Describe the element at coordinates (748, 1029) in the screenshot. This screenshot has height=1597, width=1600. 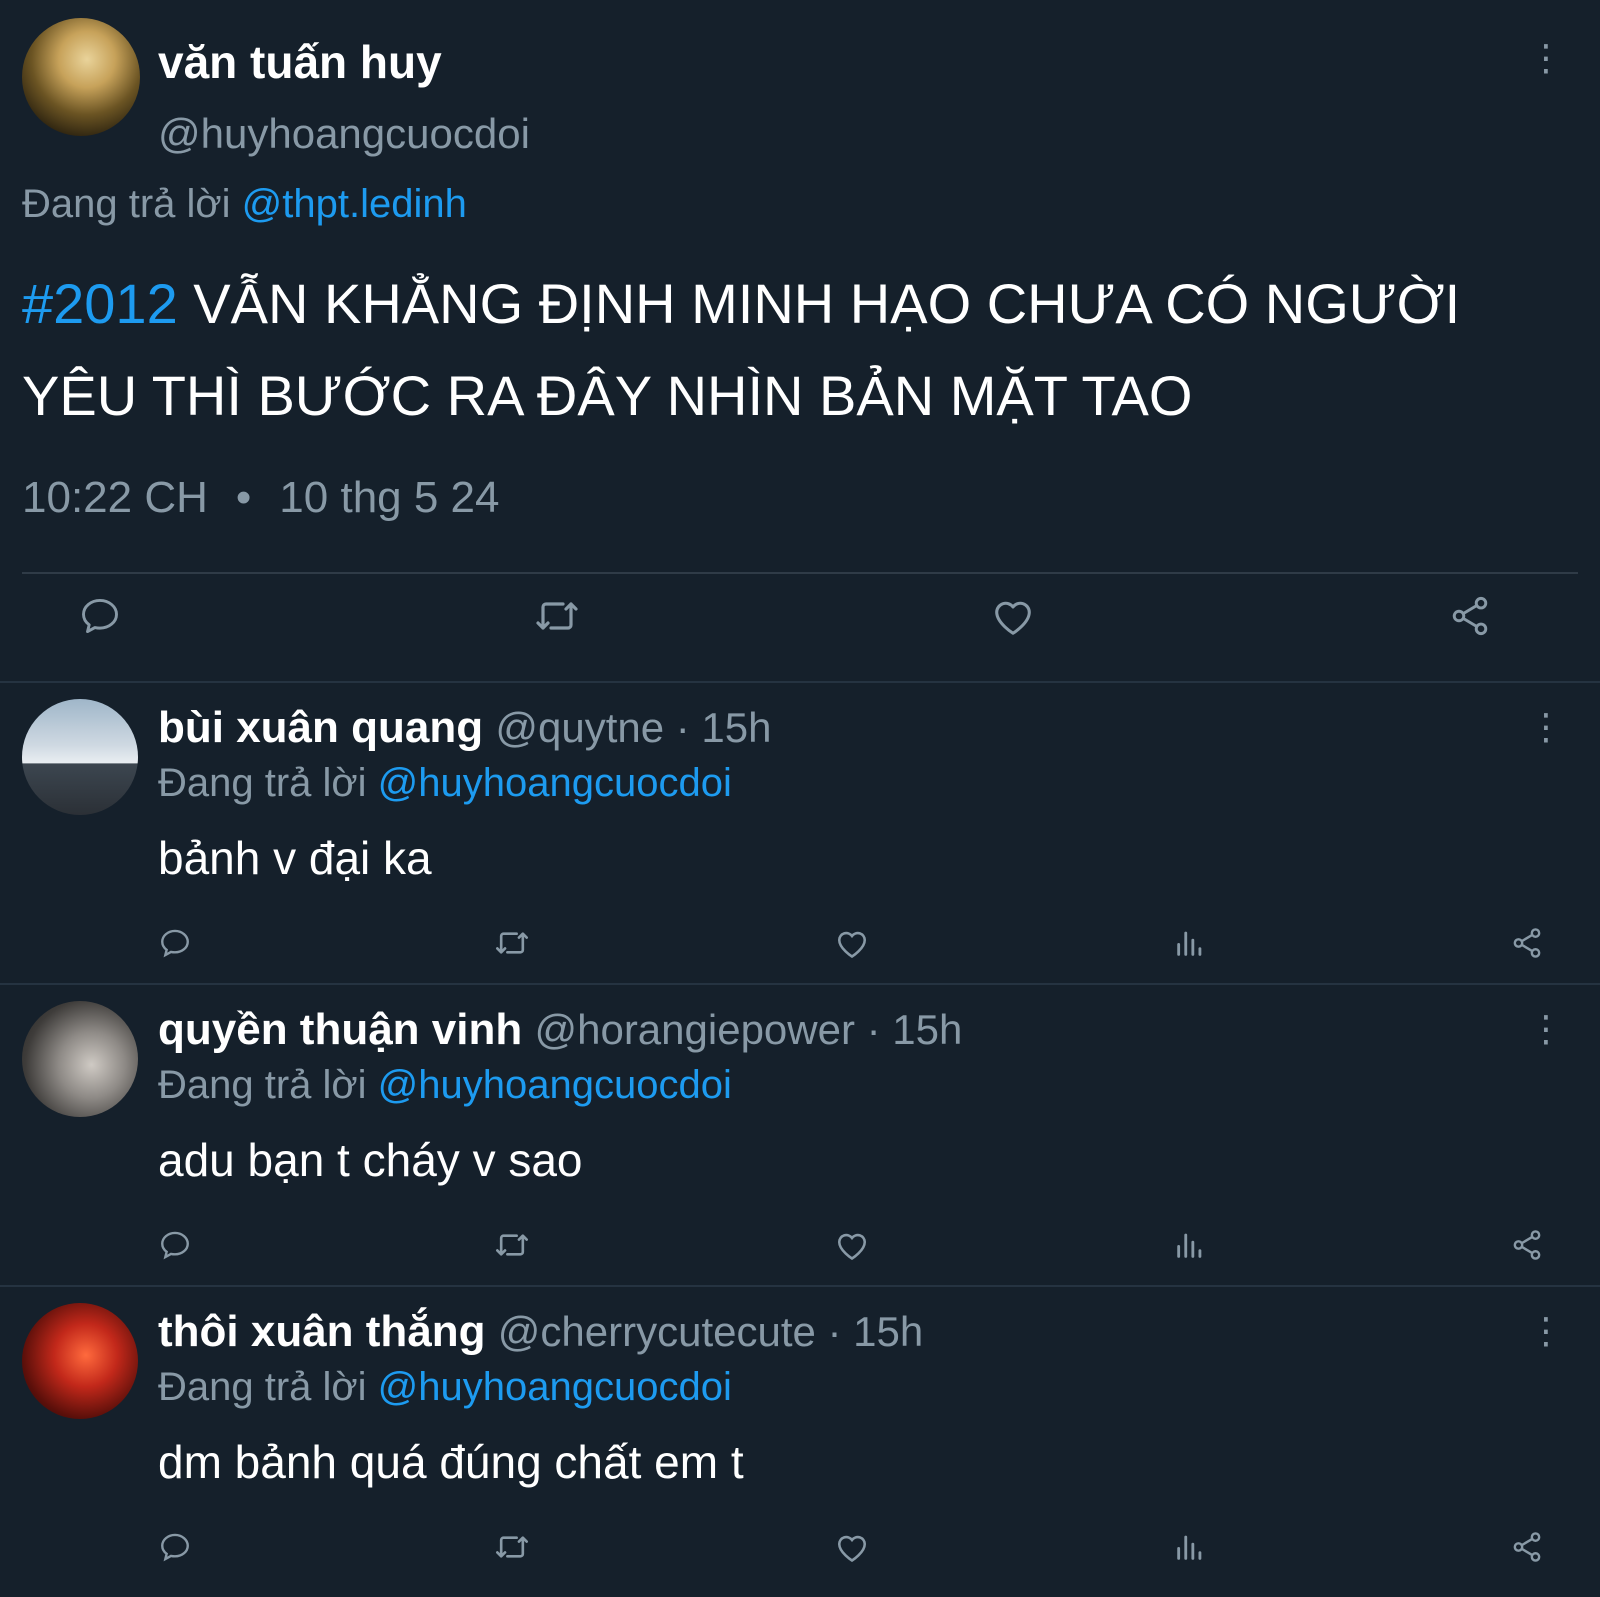
I see `handle-time: @horangiepower · 15h` at that location.